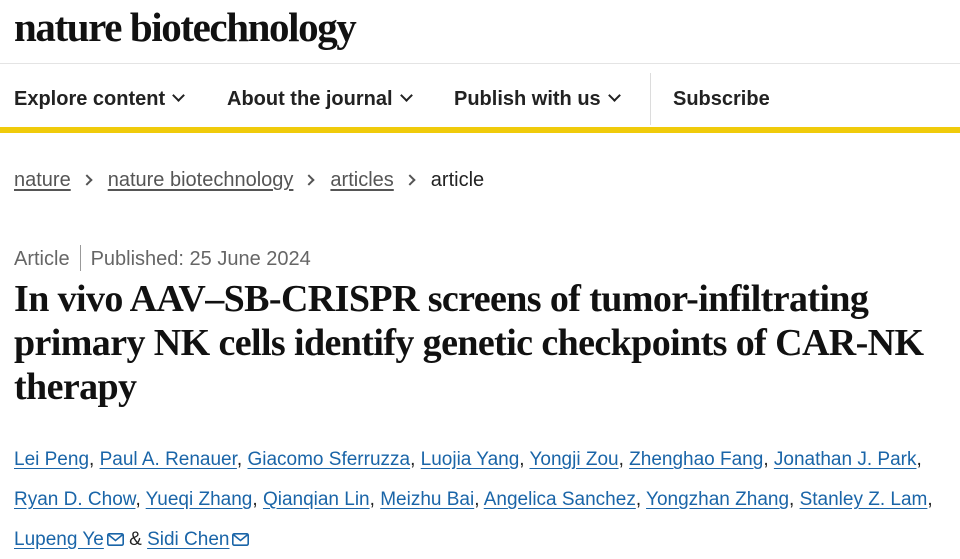 The image size is (960, 559). Describe the element at coordinates (480, 32) in the screenshot. I see `site-header: nature biotechnology` at that location.